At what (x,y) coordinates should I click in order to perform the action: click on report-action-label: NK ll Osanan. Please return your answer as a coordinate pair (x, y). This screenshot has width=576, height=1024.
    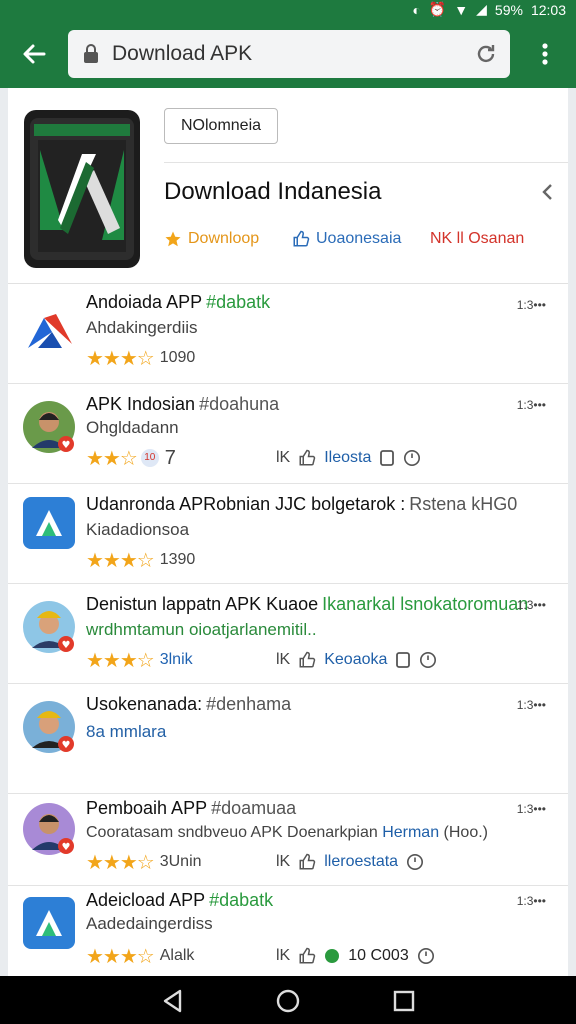
    Looking at the image, I should click on (477, 238).